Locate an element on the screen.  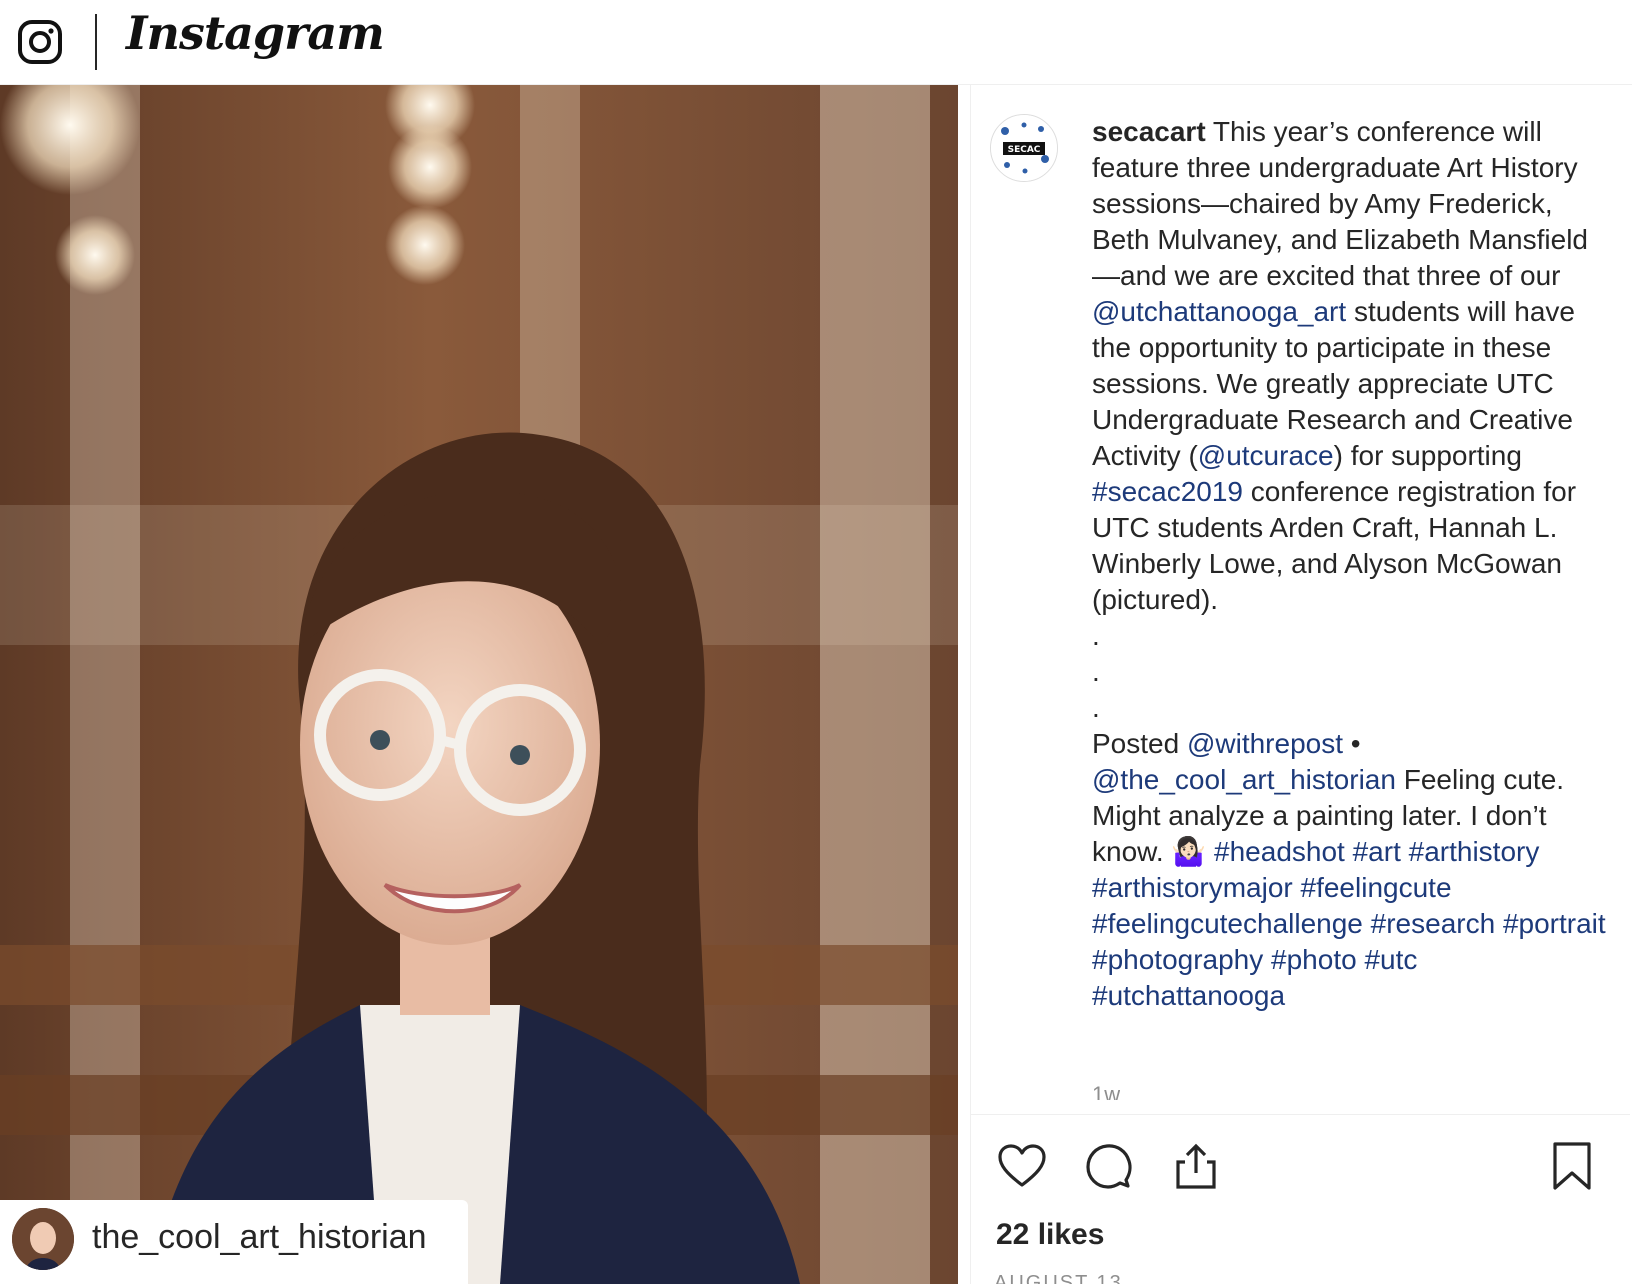
instagram-glyph-icon is located at coordinates (40, 42).